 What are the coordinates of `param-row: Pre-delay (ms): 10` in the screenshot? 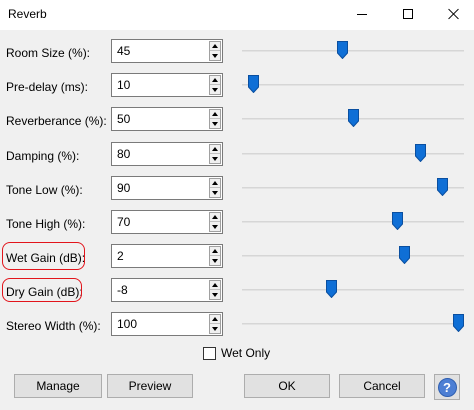 It's located at (237, 87).